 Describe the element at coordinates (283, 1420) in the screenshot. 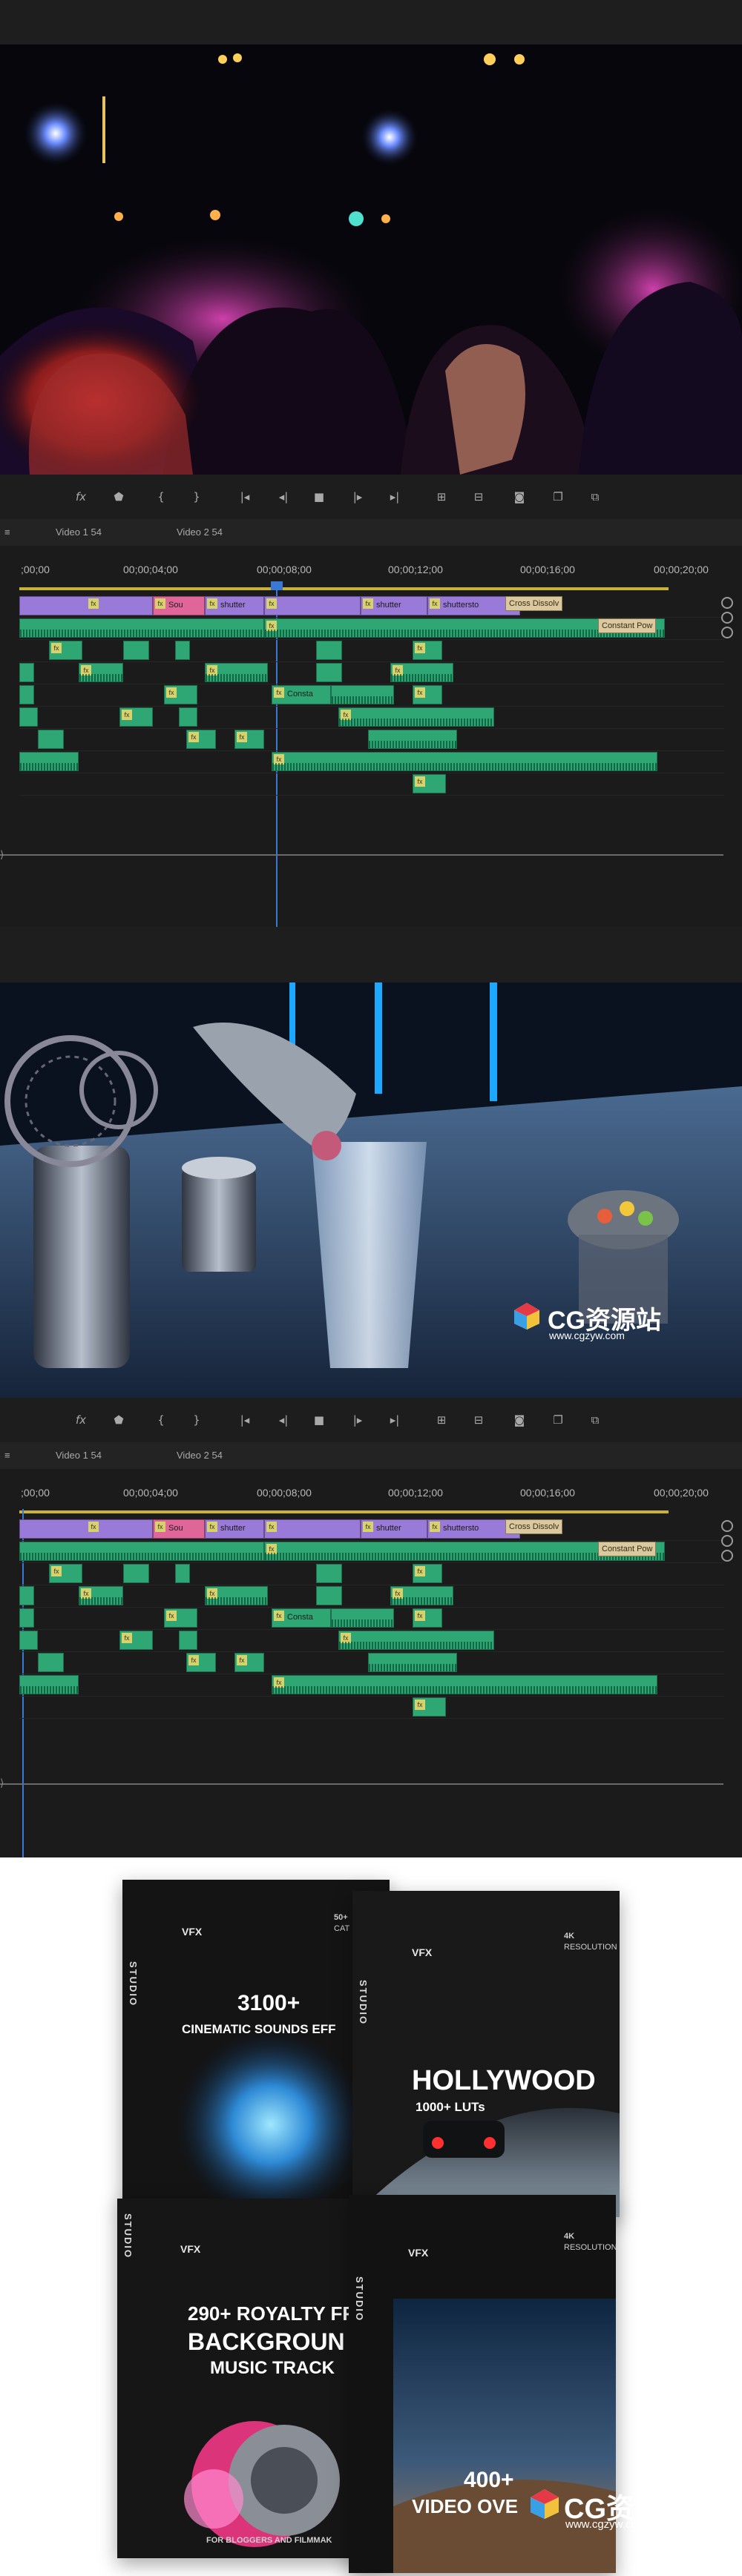

I see `step-back-icon: ◂|` at that location.